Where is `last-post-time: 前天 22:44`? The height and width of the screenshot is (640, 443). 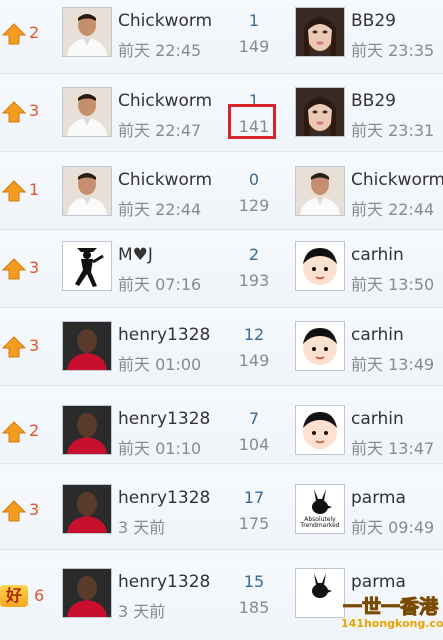
last-post-time: 前天 22:44 is located at coordinates (393, 209).